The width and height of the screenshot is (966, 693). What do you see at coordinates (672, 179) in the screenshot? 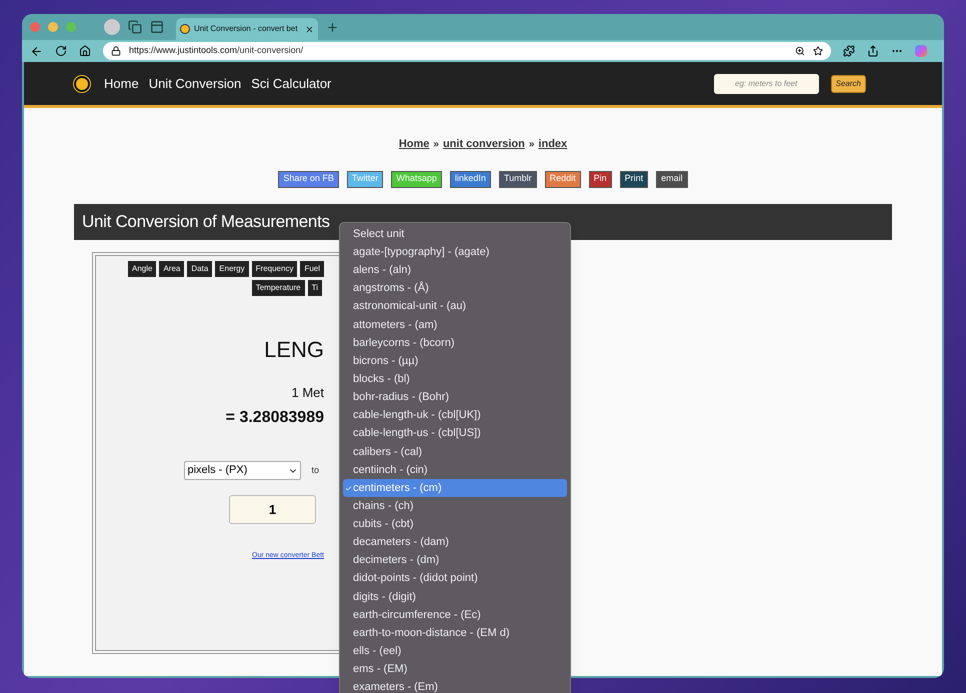
I see `share-button: email` at bounding box center [672, 179].